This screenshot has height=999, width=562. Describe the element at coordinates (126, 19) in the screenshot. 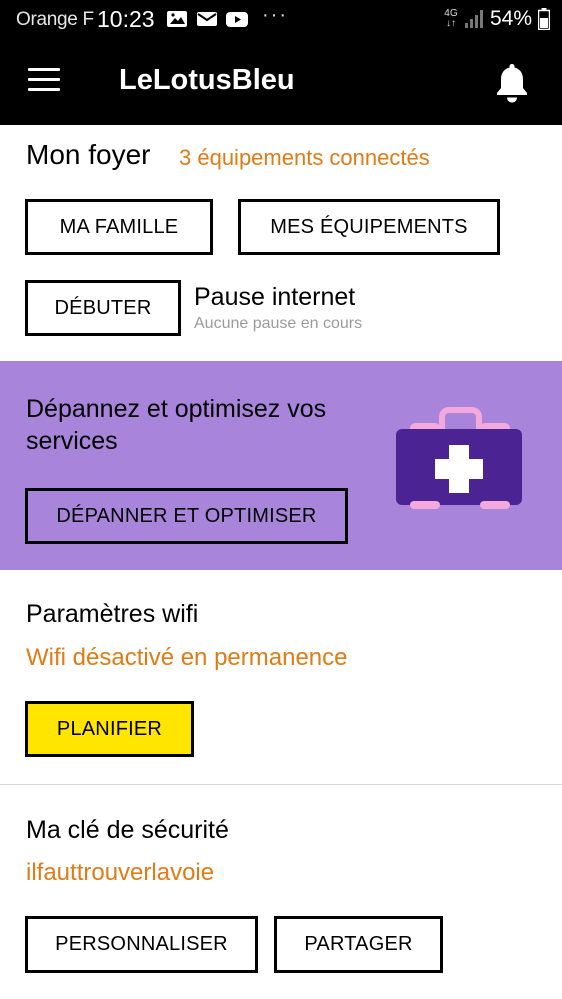

I see `clock: 10:23` at that location.